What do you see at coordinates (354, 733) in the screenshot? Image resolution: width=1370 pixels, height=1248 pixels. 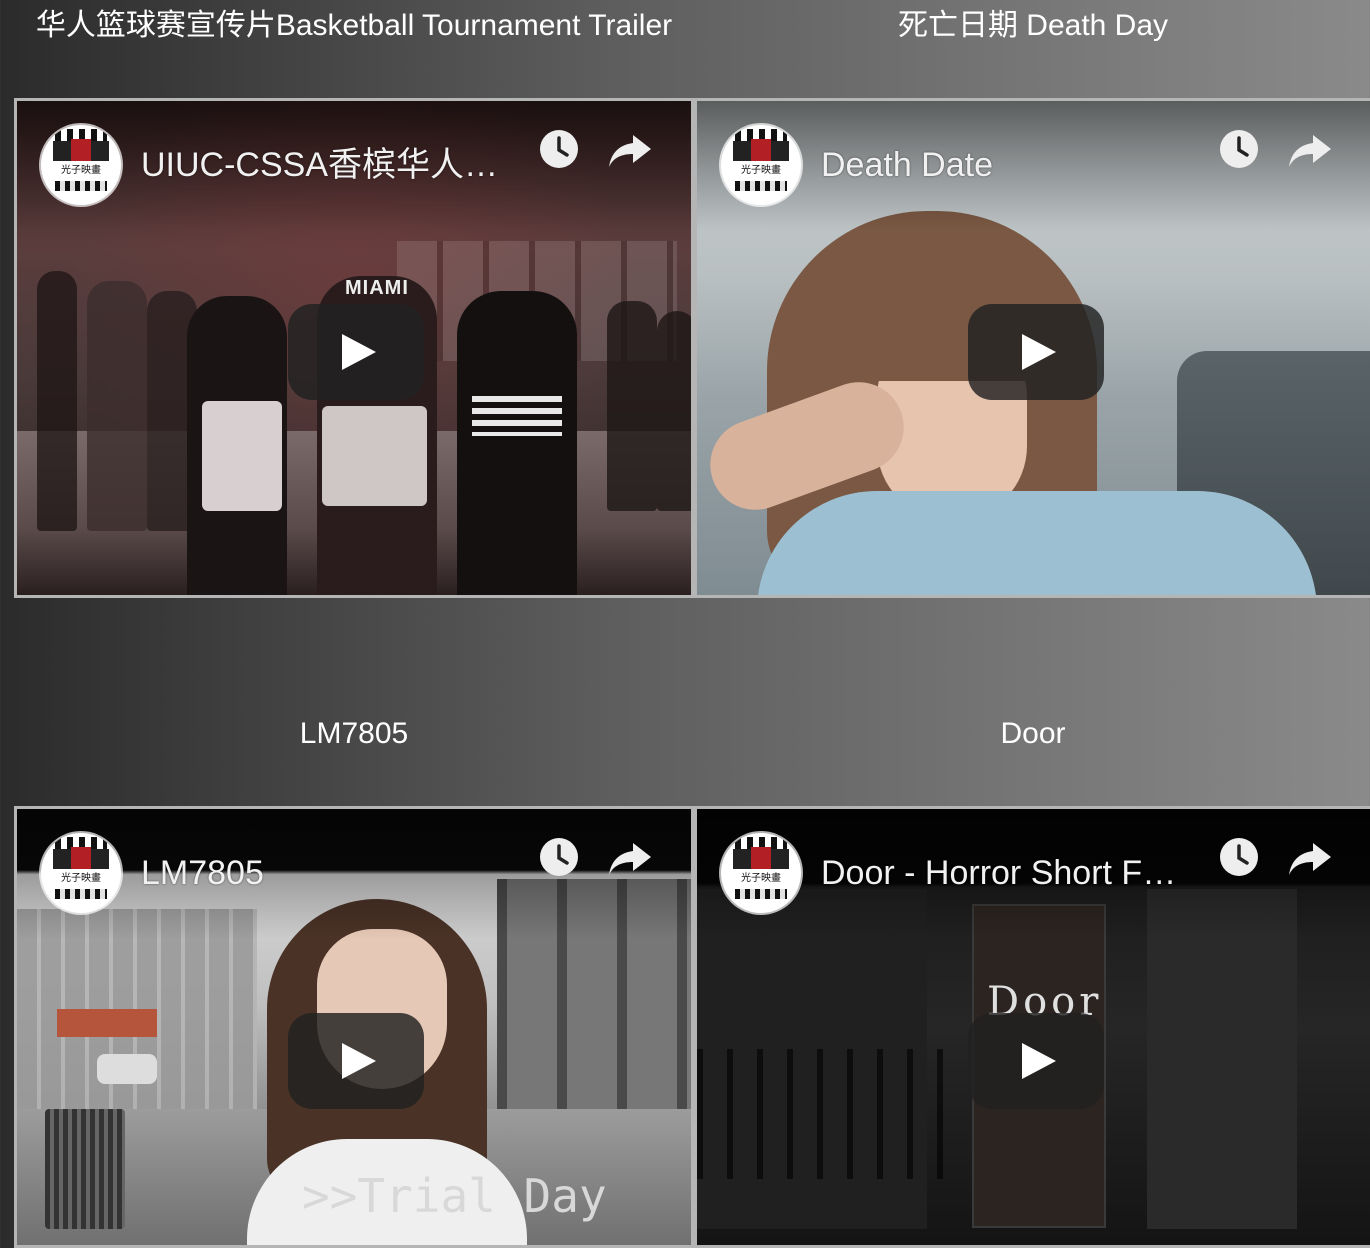 I see `video-caption-lm7805: LM7805` at bounding box center [354, 733].